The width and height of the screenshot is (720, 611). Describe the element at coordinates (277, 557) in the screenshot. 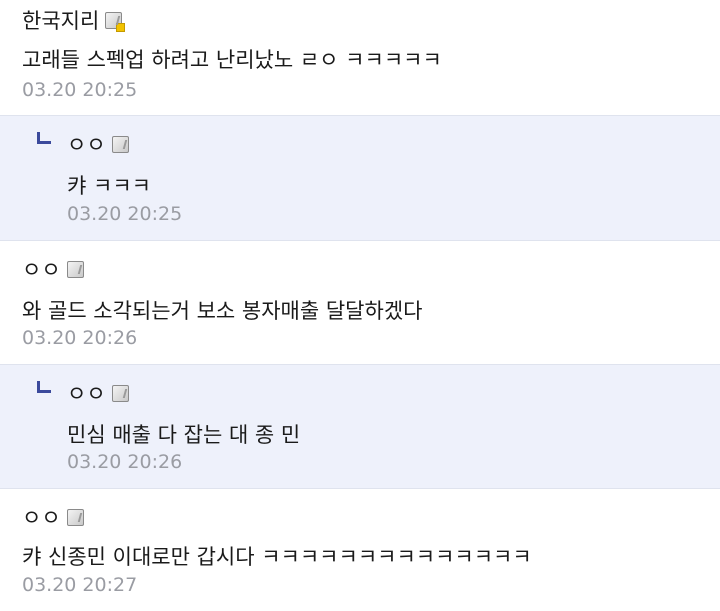

I see `comment-text: 캬 신종민 이대로만 갑시다 ㅋㅋㅋㅋㅋㅋㅋㅋㅋㅋㅋㅋㅋㅋ` at that location.